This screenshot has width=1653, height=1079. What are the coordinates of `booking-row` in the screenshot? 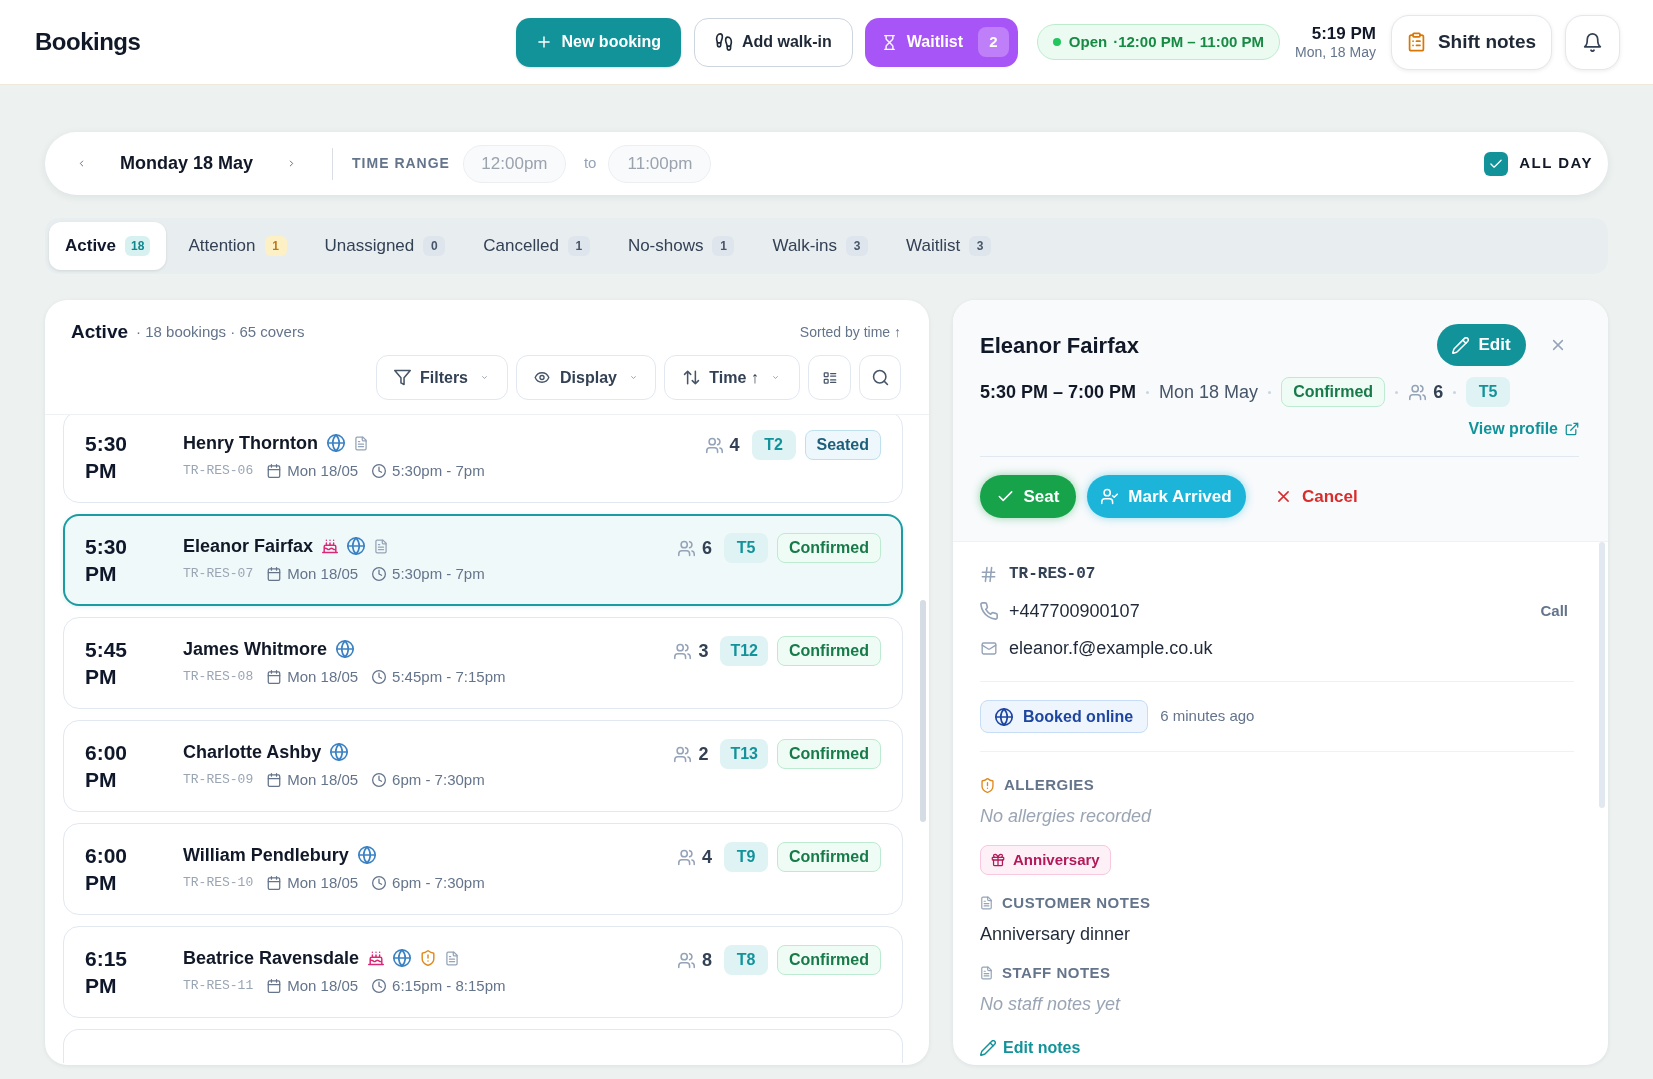 It's located at (483, 1046).